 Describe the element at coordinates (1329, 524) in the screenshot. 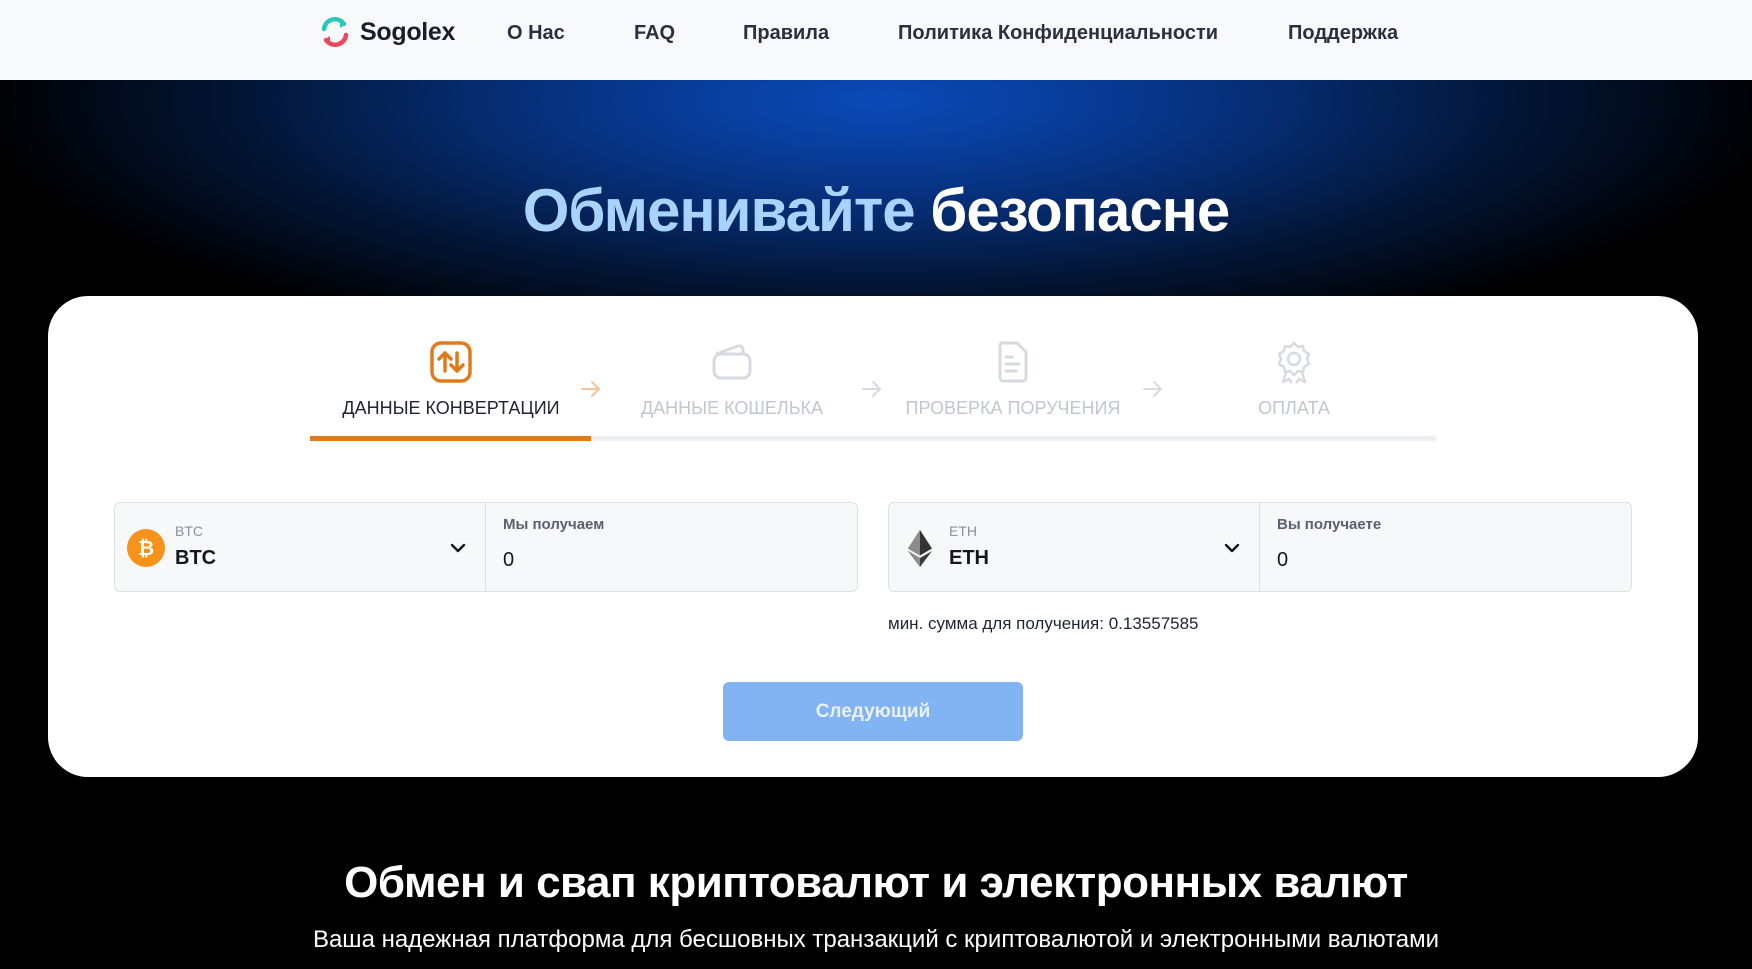

I see `receive-amount-label: Вы получаете` at that location.